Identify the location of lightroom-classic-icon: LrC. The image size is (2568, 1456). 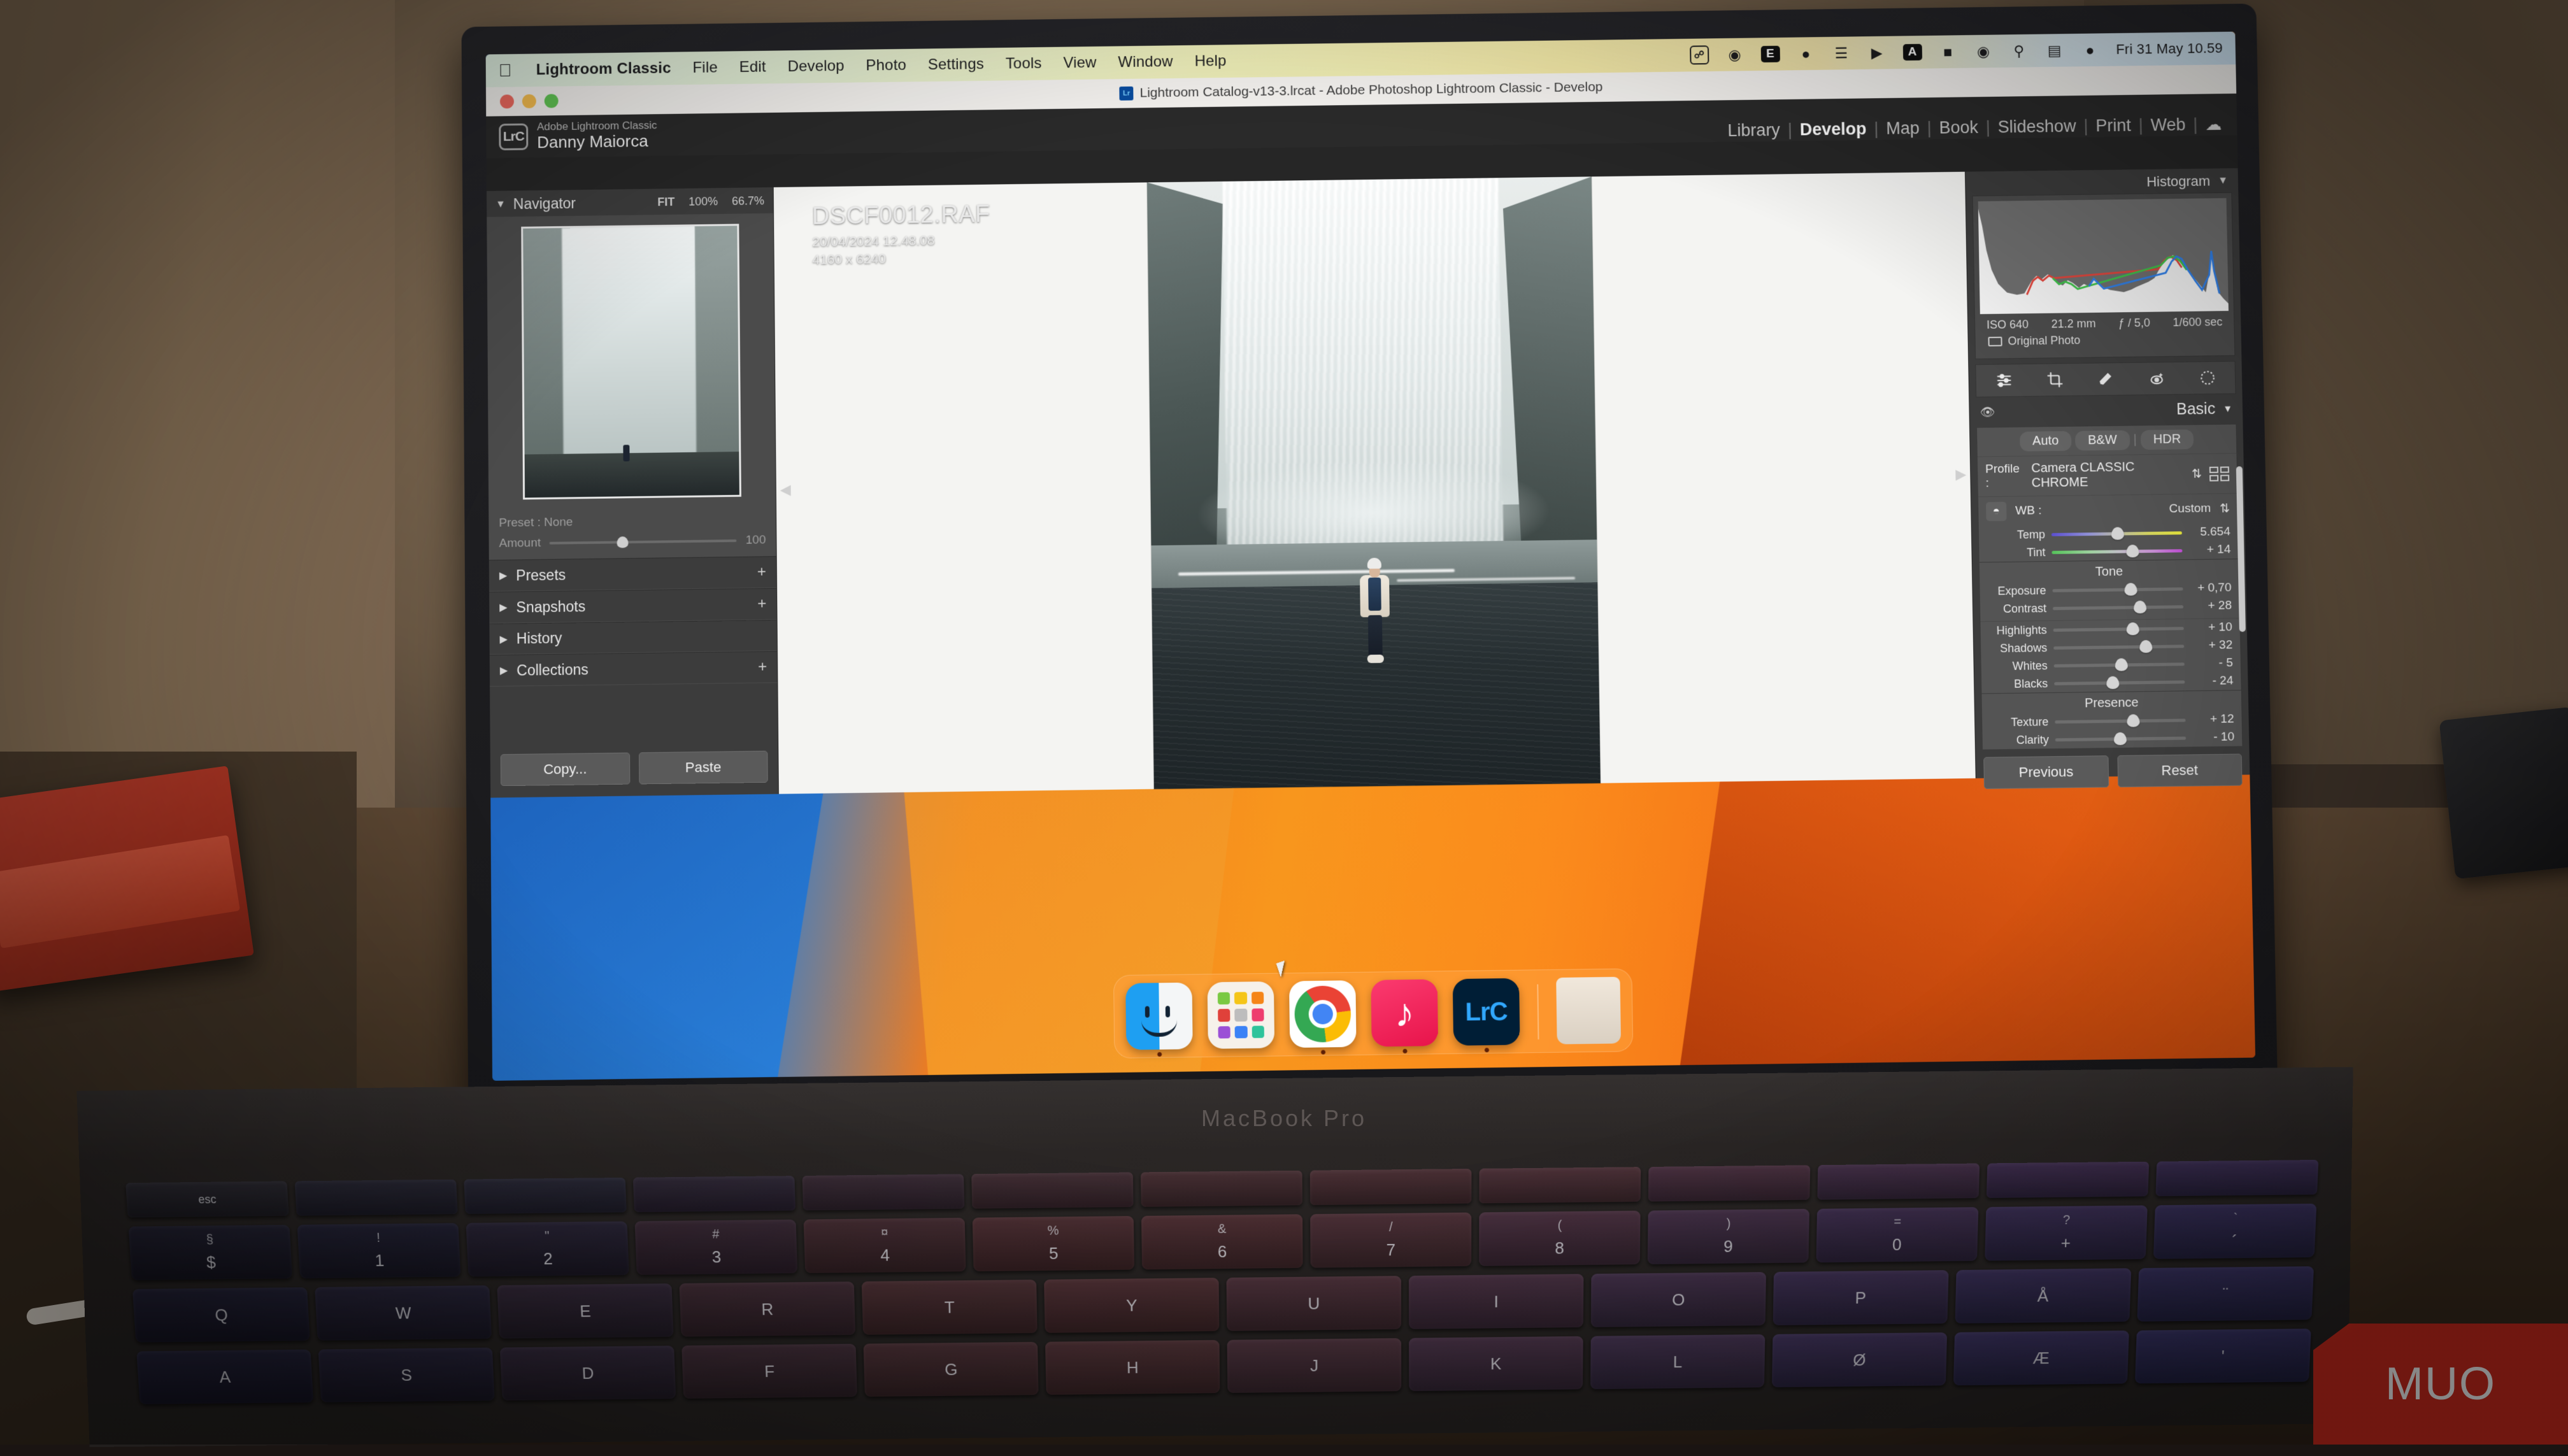
(1486, 1012).